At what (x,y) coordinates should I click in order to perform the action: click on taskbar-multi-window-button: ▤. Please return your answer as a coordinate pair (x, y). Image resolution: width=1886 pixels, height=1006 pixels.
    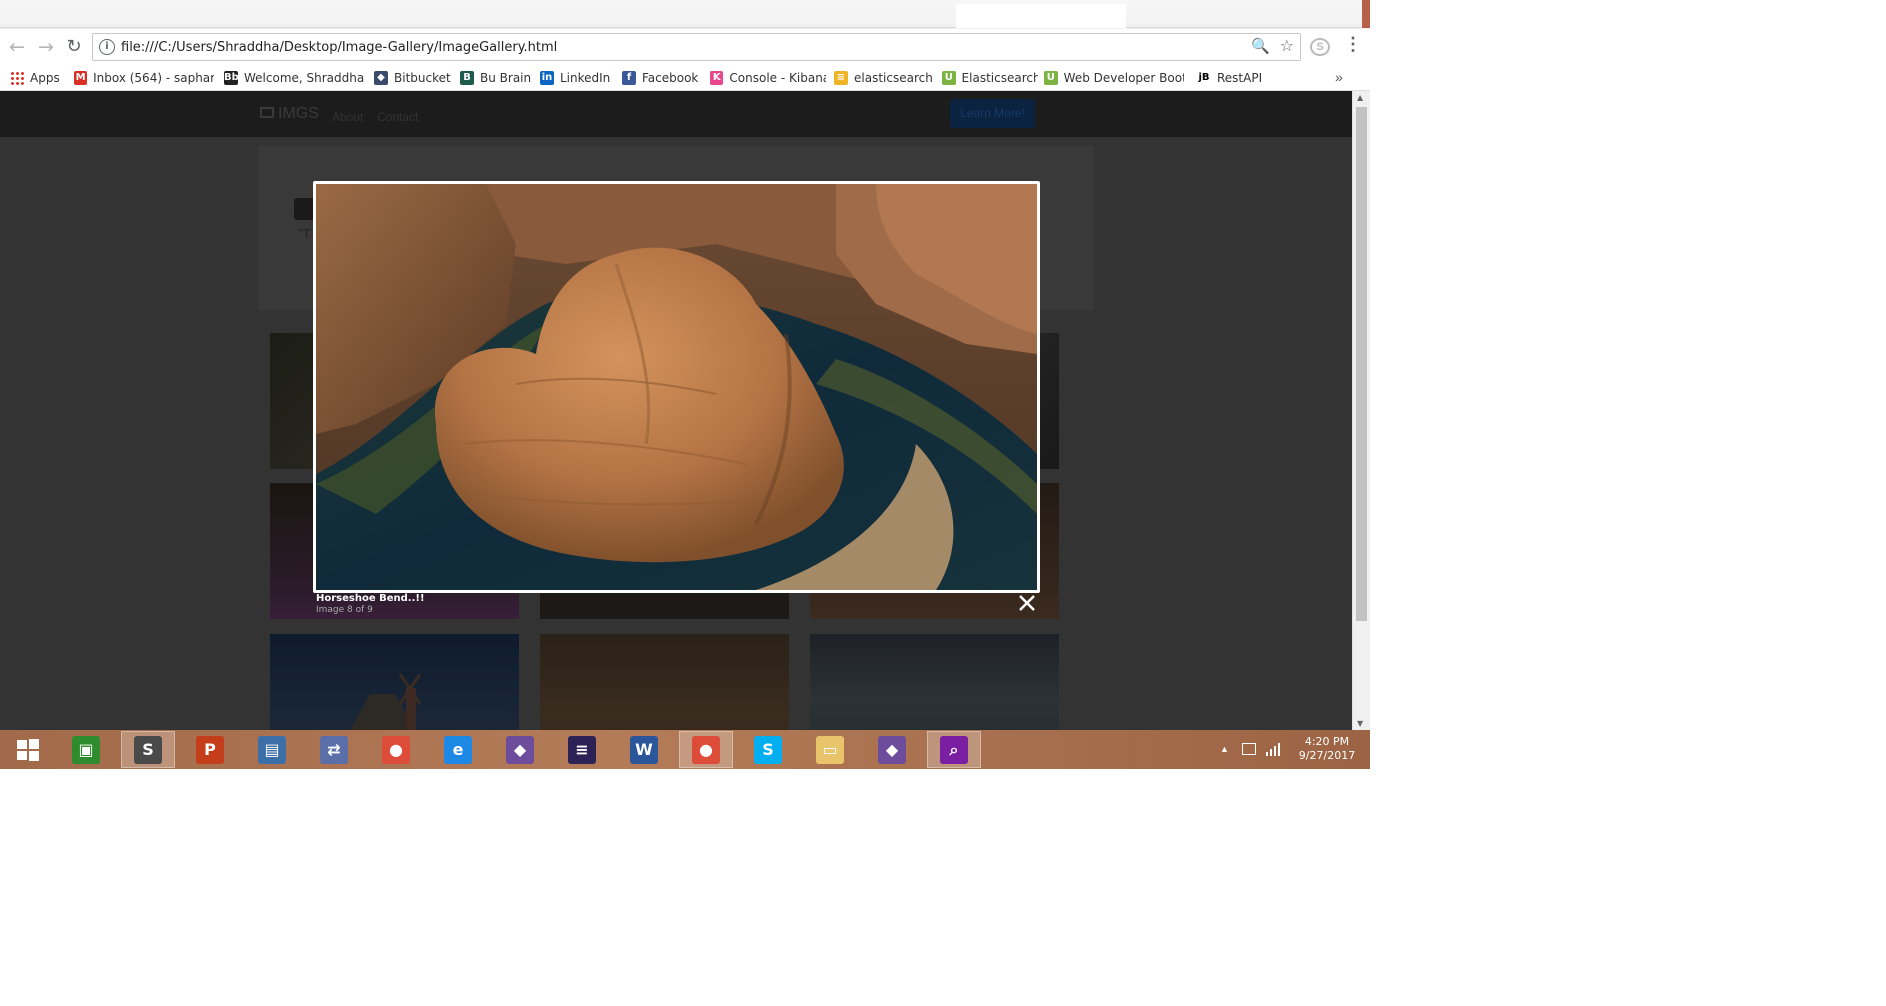
    Looking at the image, I should click on (272, 749).